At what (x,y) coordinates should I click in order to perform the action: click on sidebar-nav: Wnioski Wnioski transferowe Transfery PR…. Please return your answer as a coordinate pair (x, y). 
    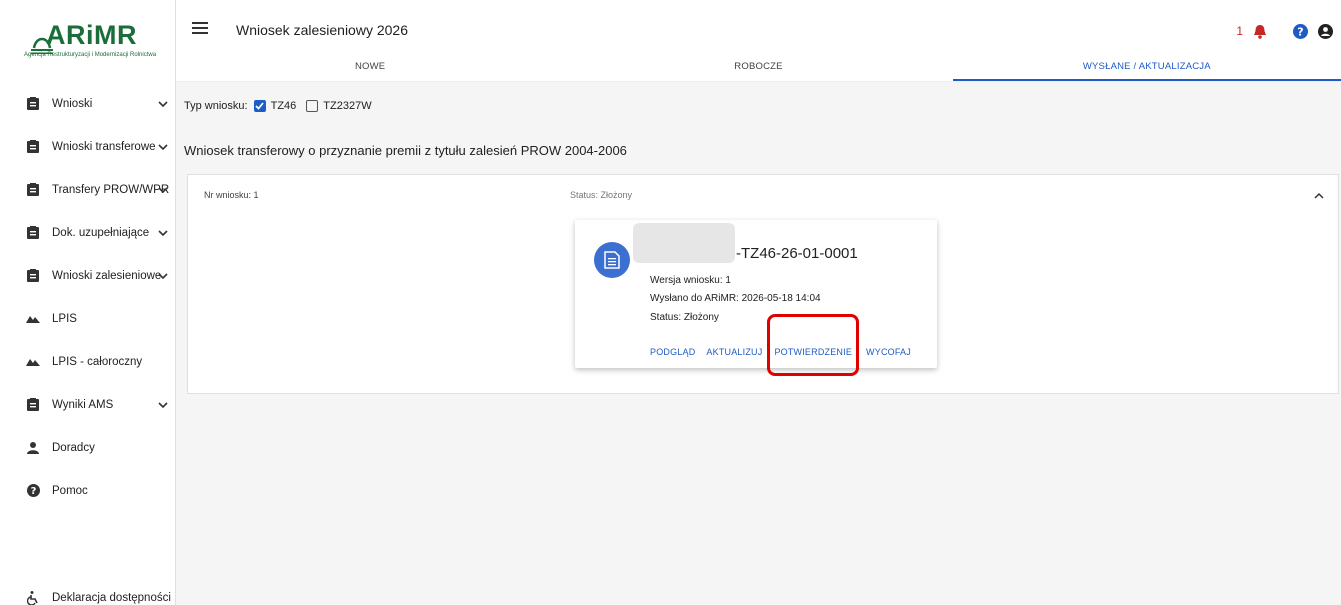
    Looking at the image, I should click on (88, 297).